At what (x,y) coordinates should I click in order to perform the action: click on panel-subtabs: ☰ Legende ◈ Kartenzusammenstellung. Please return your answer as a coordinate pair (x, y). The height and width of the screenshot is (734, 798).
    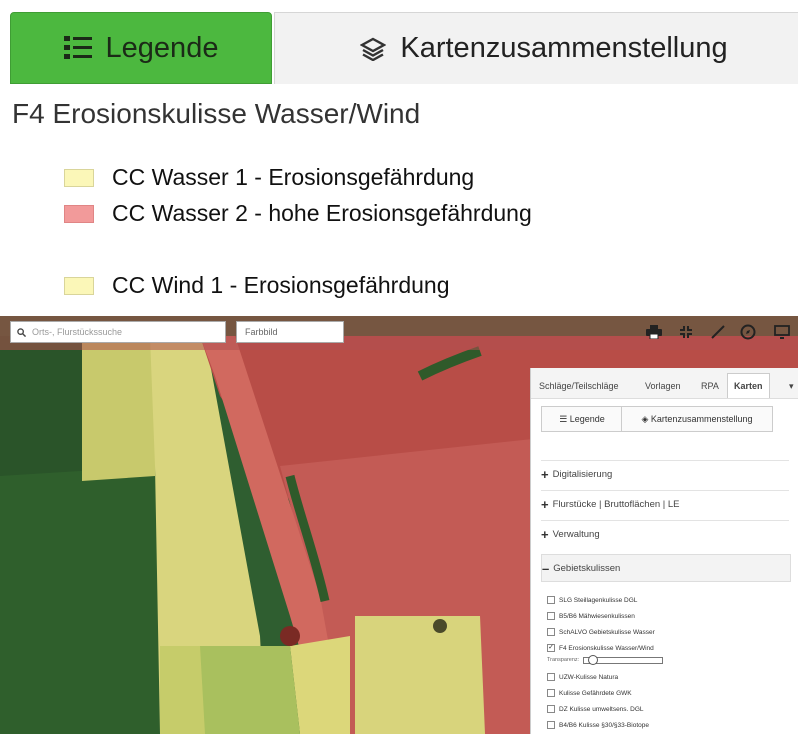
    Looking at the image, I should click on (657, 419).